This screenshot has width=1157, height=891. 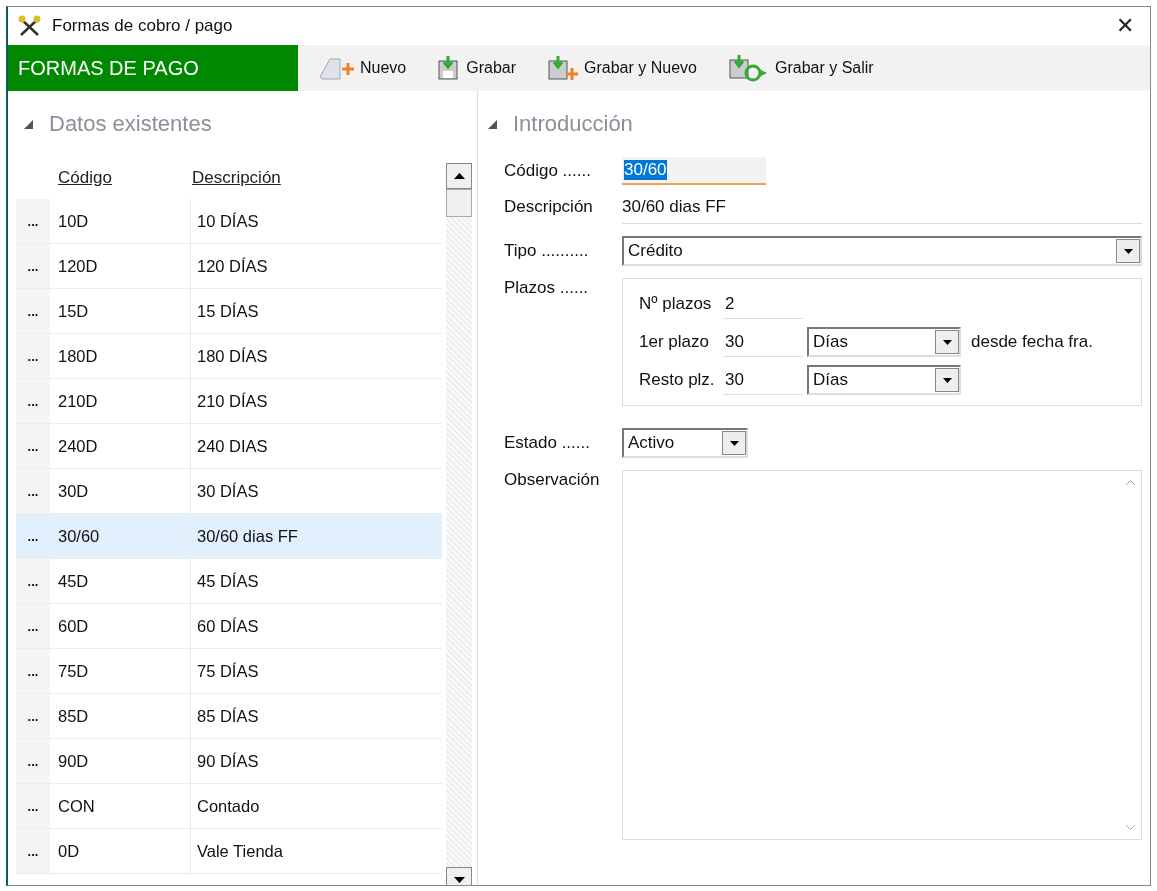 What do you see at coordinates (232, 446) in the screenshot?
I see `table-cell-text: 240 DIAS` at bounding box center [232, 446].